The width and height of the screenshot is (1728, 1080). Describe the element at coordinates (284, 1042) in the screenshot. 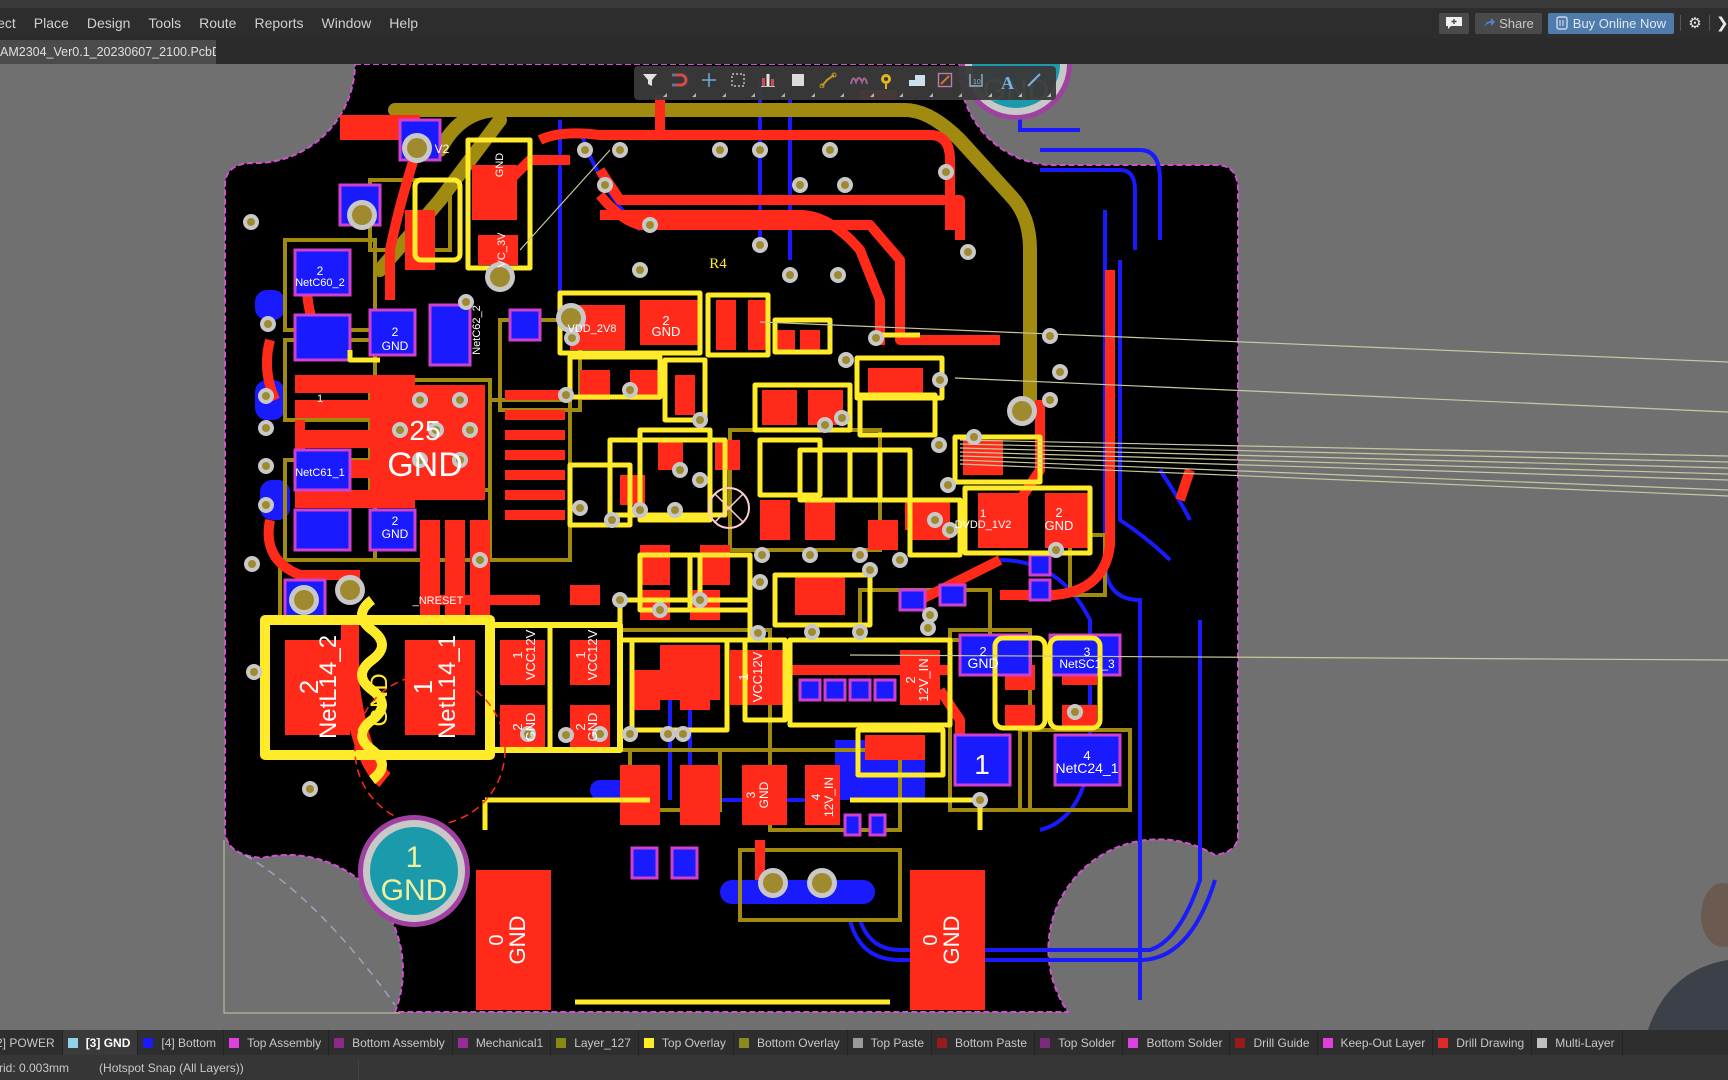

I see `layer-tab-label: Top Assembly` at that location.